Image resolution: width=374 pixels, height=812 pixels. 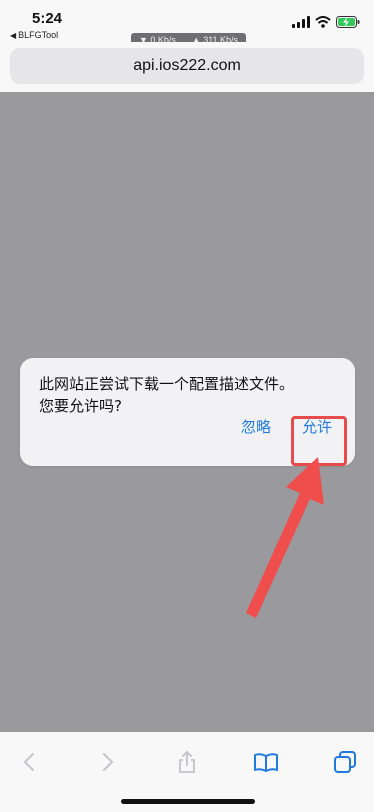 What do you see at coordinates (189, 395) in the screenshot?
I see `alert-message: 此网站正尝试下载一个配置描述文件。 您要允许吗?` at bounding box center [189, 395].